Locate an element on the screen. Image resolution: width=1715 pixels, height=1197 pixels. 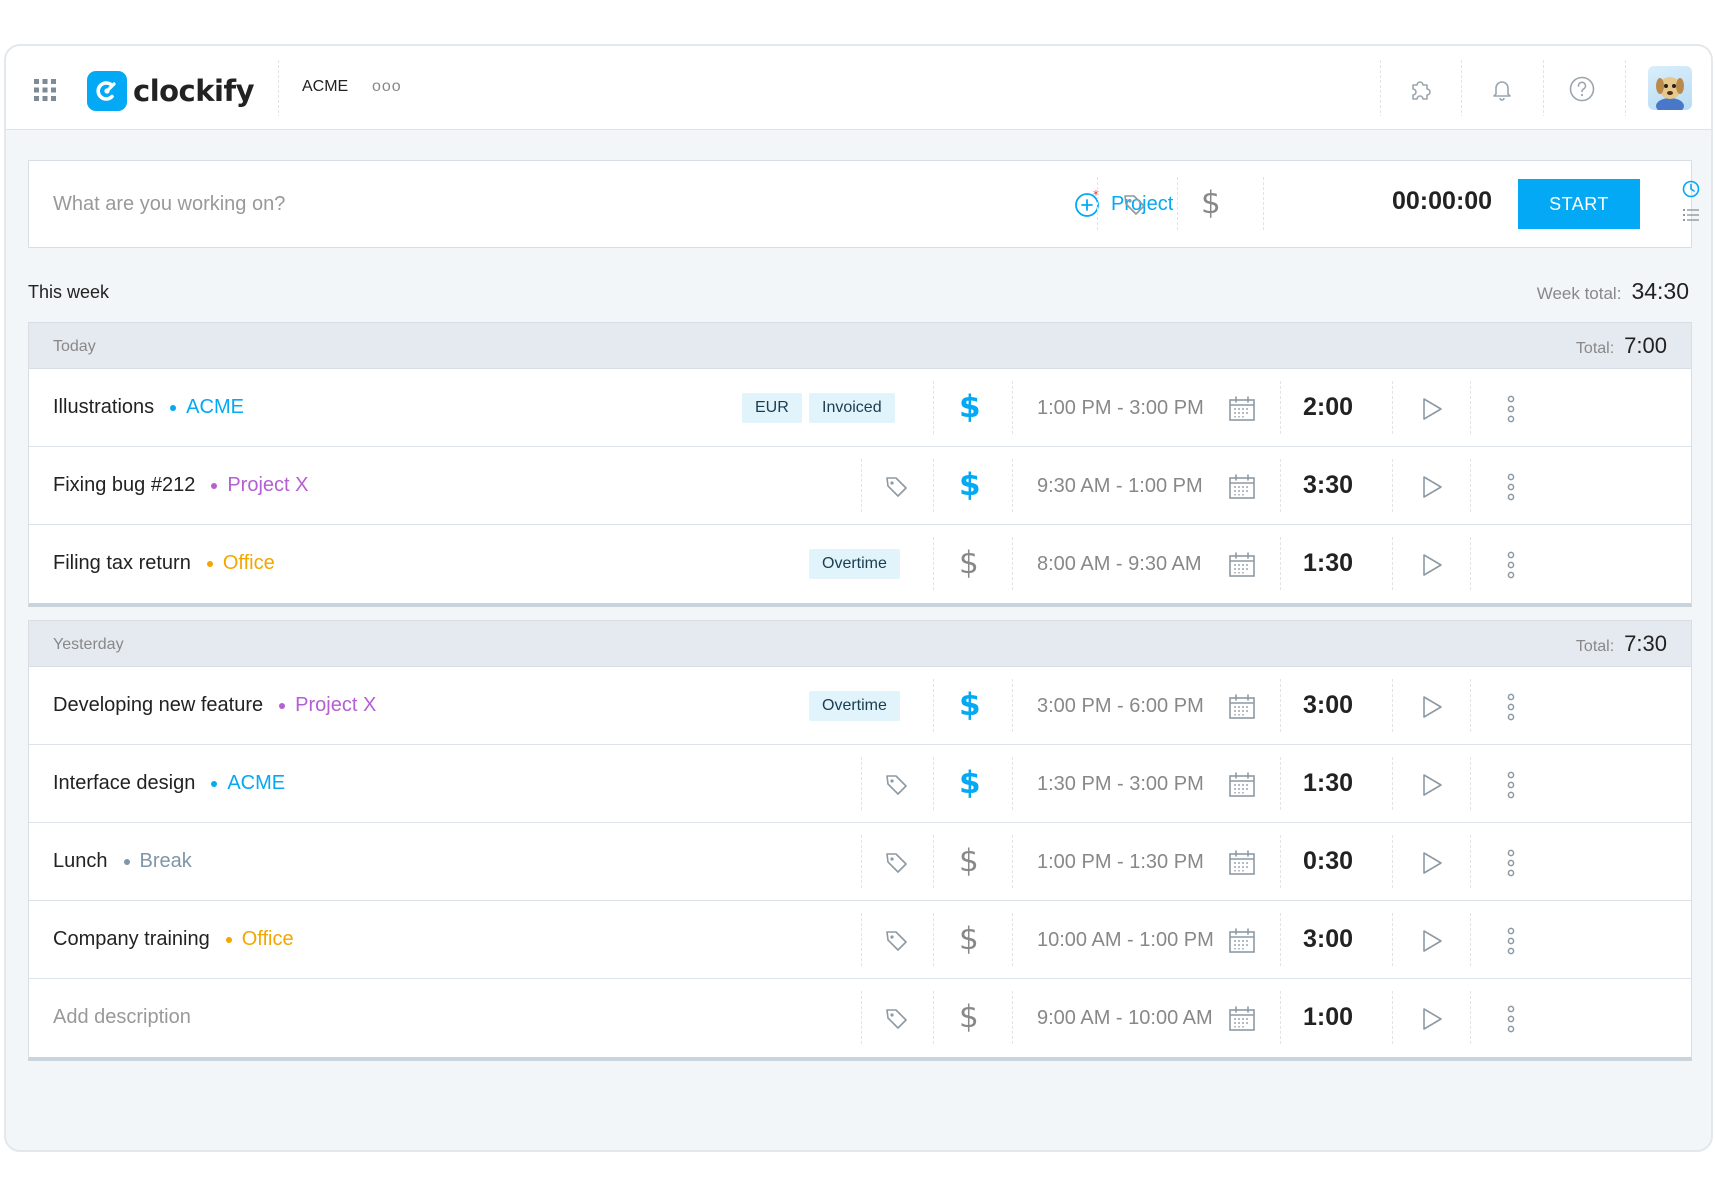
entry-time-range: 9:00 AM - 10:00 AM is located at coordinates (1125, 1018).